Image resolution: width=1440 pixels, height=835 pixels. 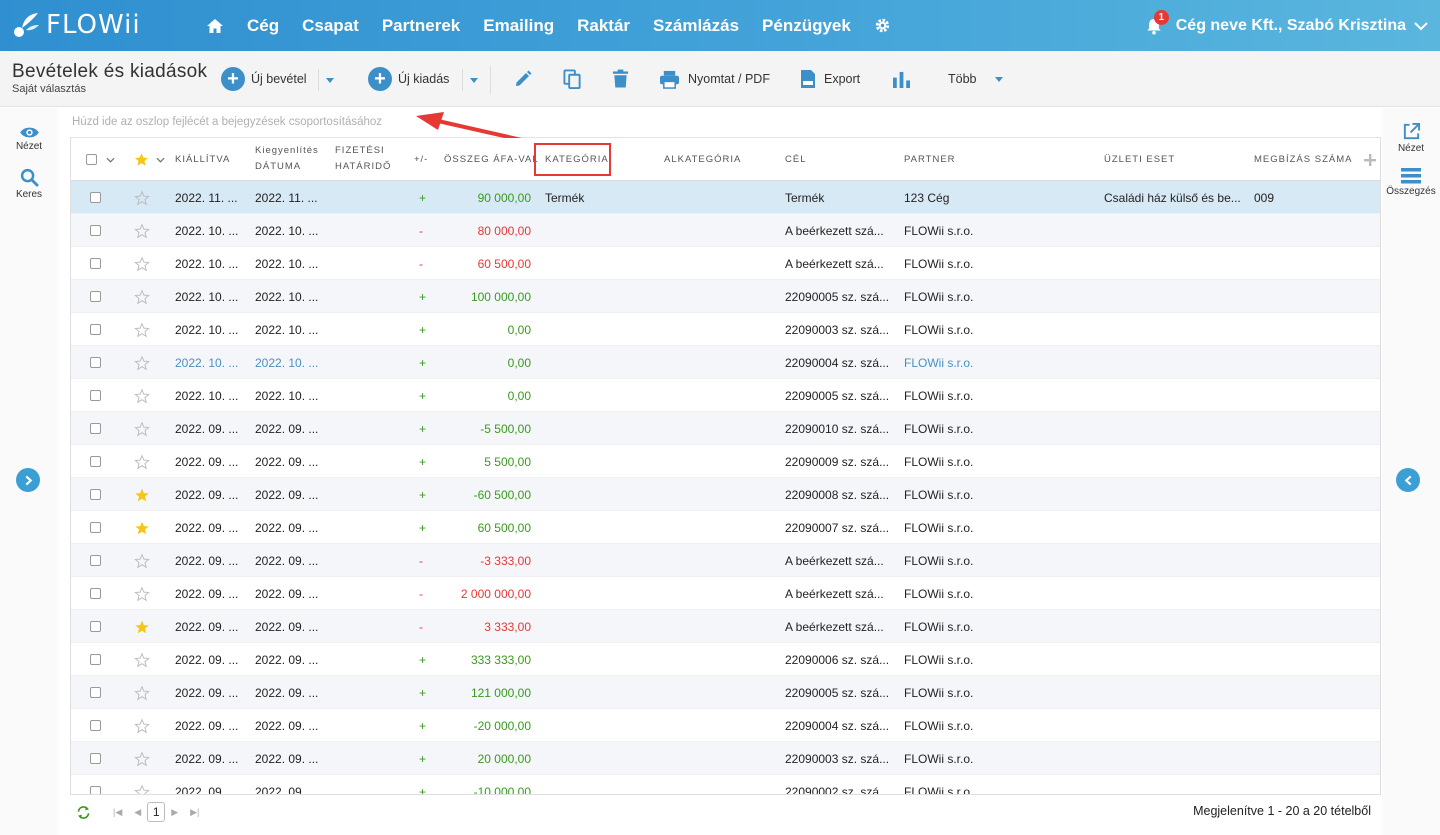 I want to click on col-order-number: Megbízás száma, so click(x=1303, y=159).